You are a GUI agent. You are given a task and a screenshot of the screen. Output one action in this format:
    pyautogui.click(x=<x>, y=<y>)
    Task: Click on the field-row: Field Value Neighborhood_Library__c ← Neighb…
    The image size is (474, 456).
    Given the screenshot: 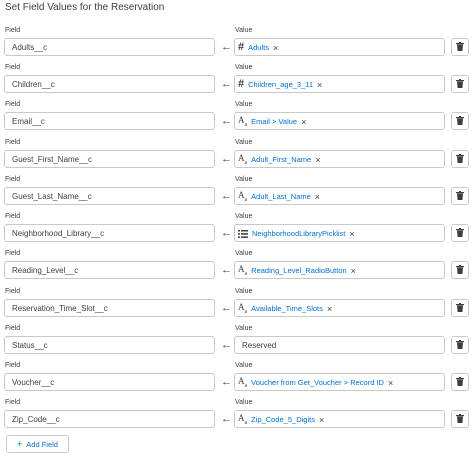 What is the action you would take?
    pyautogui.click(x=237, y=231)
    